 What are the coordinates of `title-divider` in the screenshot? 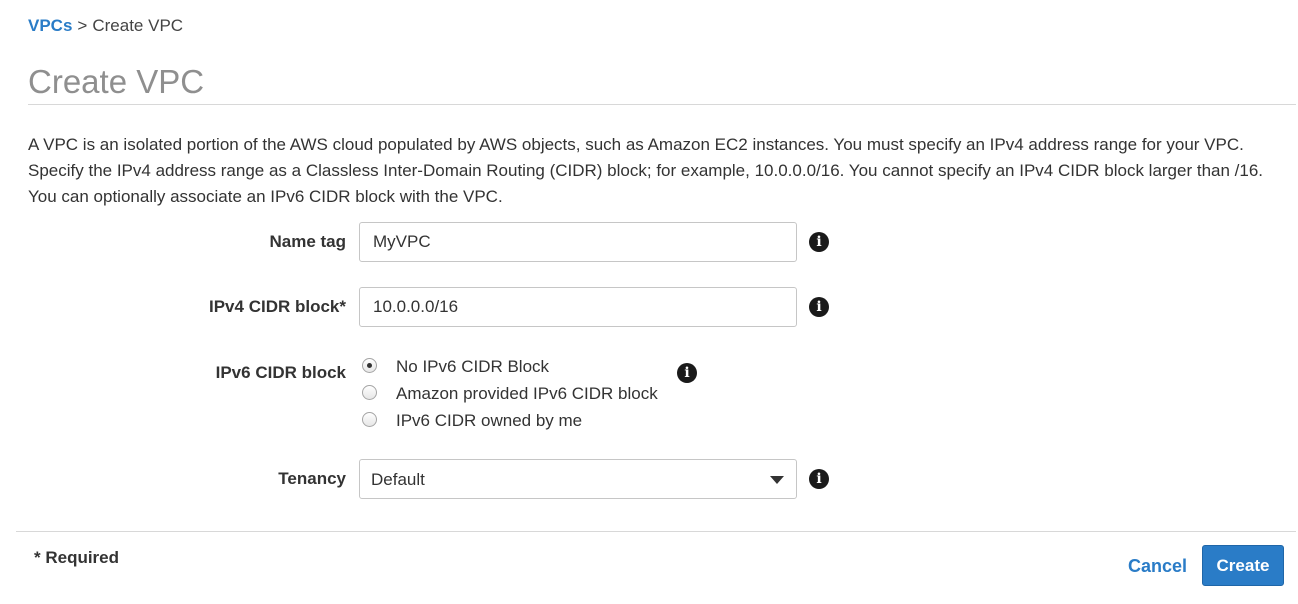 It's located at (662, 104).